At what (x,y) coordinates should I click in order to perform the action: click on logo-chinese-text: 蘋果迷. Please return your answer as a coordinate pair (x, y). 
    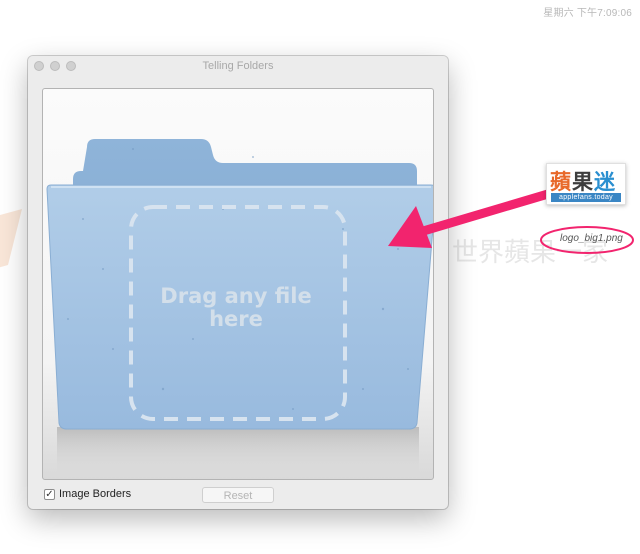
    Looking at the image, I should click on (583, 182).